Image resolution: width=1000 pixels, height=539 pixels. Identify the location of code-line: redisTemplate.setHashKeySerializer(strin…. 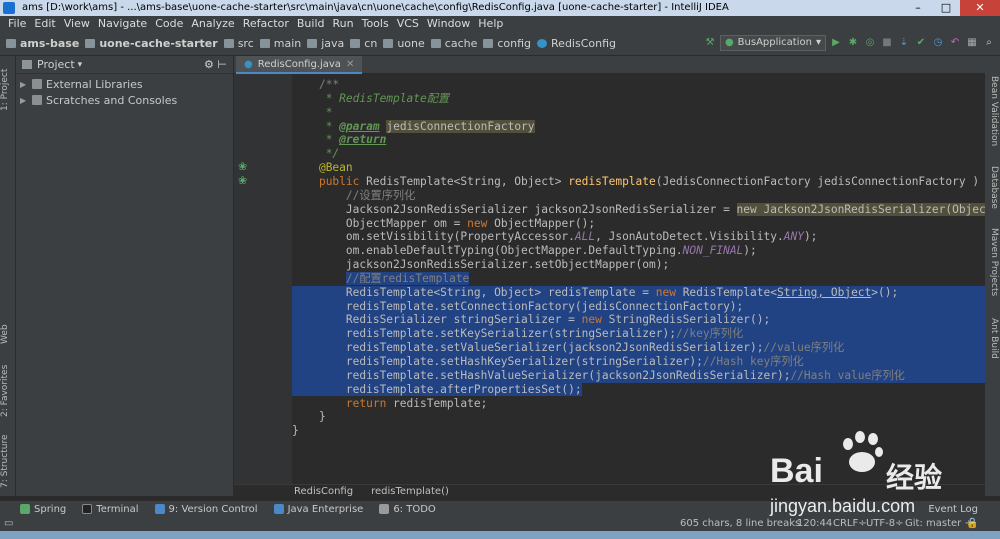
(638, 362).